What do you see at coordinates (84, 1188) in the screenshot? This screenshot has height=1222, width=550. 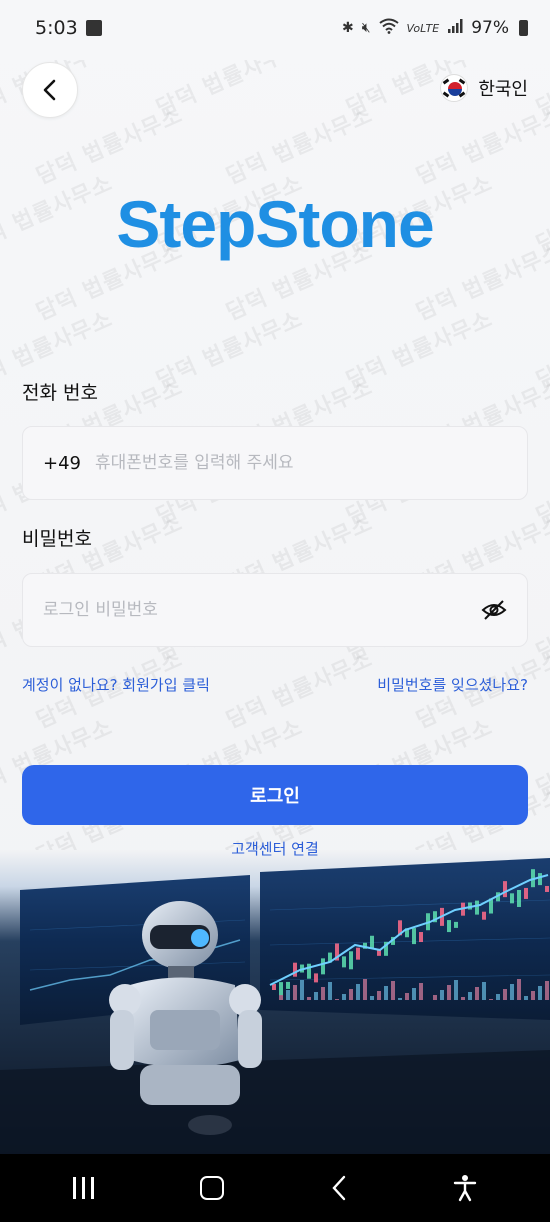 I see `recent-apps-button` at bounding box center [84, 1188].